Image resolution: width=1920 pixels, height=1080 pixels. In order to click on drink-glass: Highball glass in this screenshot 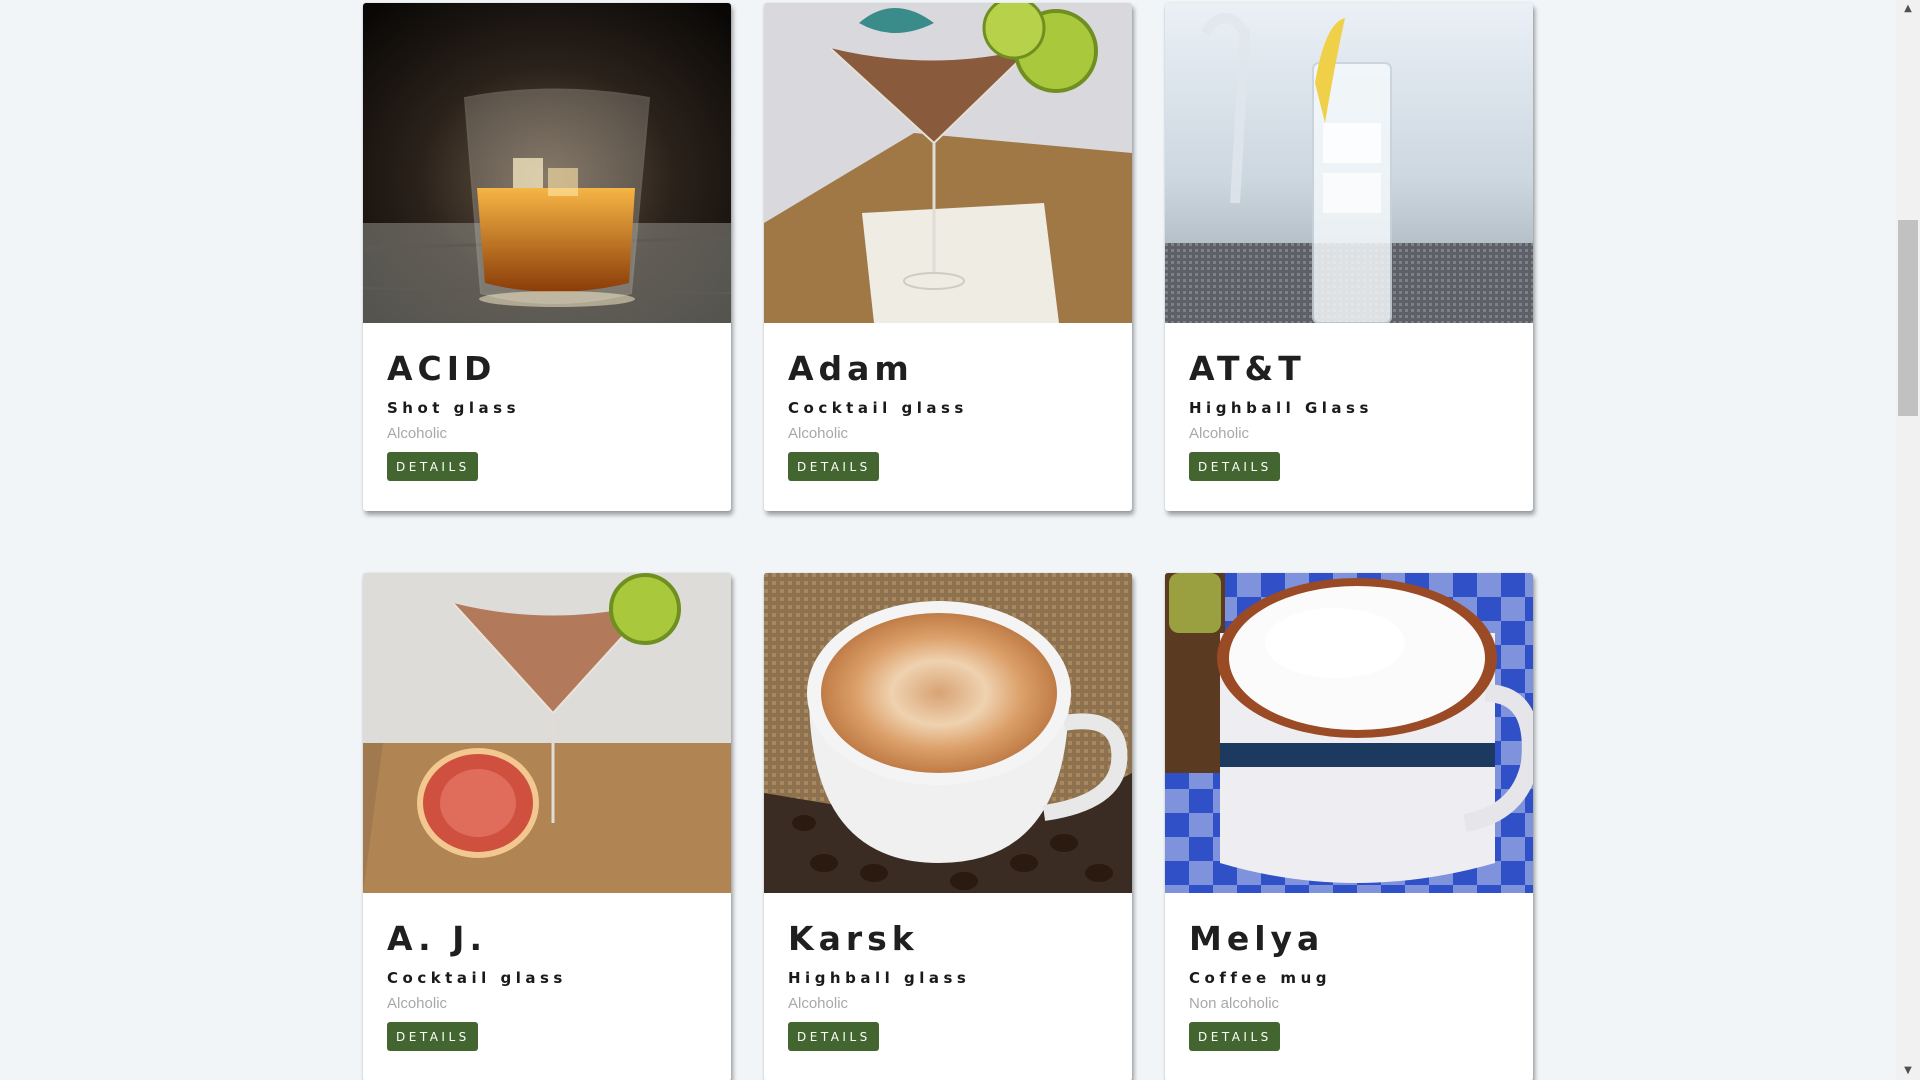, I will do `click(879, 978)`.